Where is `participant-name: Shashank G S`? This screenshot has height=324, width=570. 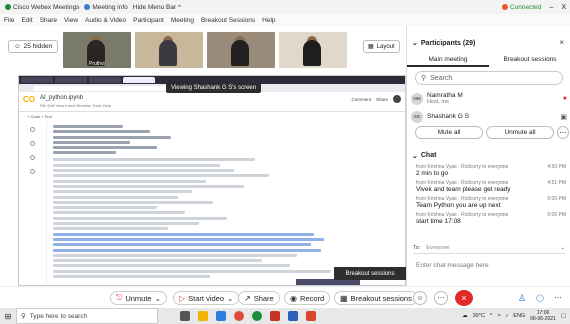
participant-name: Shashank G S is located at coordinates (448, 116).